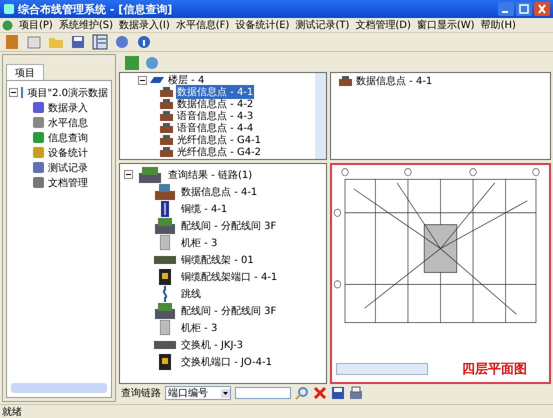 Image resolution: width=553 pixels, height=418 pixels. I want to click on tree-item: 跳线, so click(191, 293).